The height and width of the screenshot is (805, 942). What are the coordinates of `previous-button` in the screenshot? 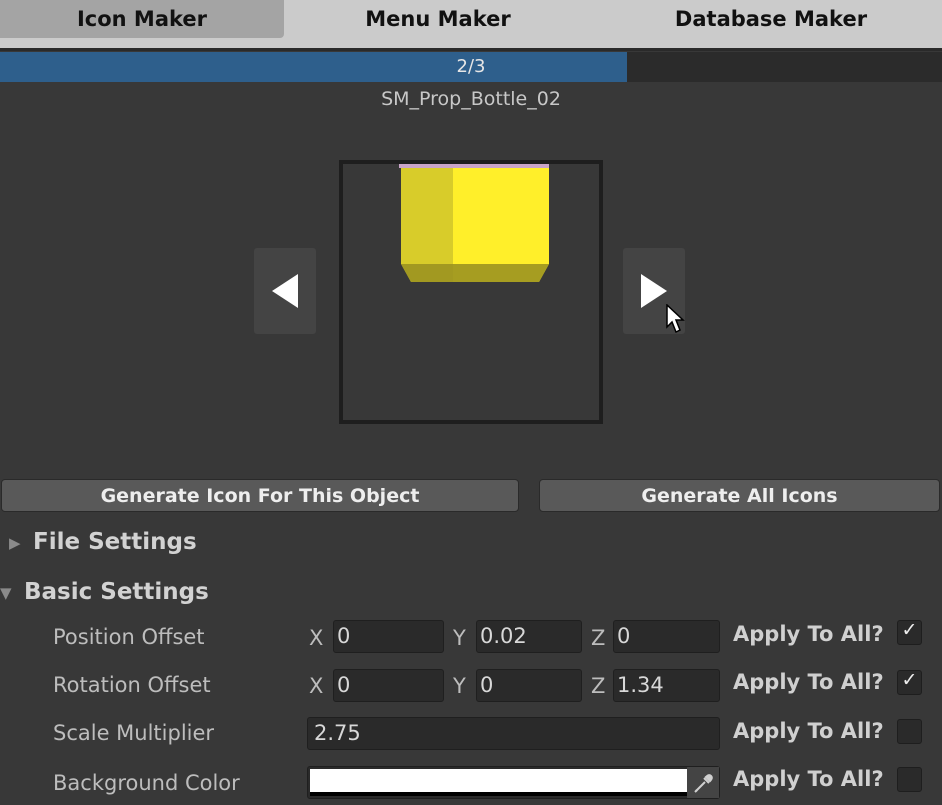 It's located at (285, 291).